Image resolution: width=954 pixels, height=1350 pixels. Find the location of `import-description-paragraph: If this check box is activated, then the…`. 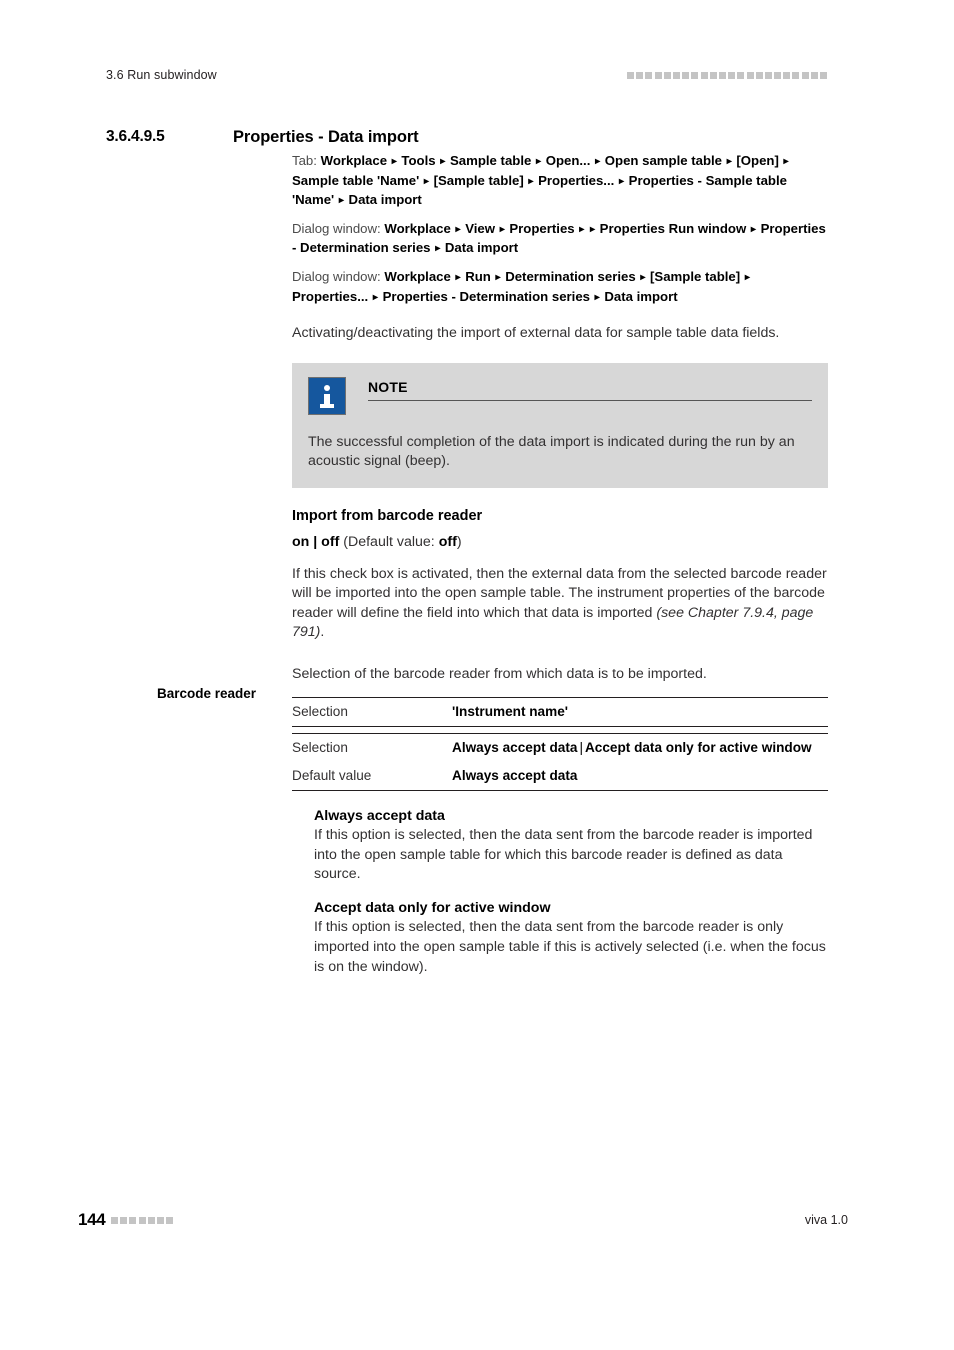

import-description-paragraph: If this check box is activated, then the… is located at coordinates (560, 604).